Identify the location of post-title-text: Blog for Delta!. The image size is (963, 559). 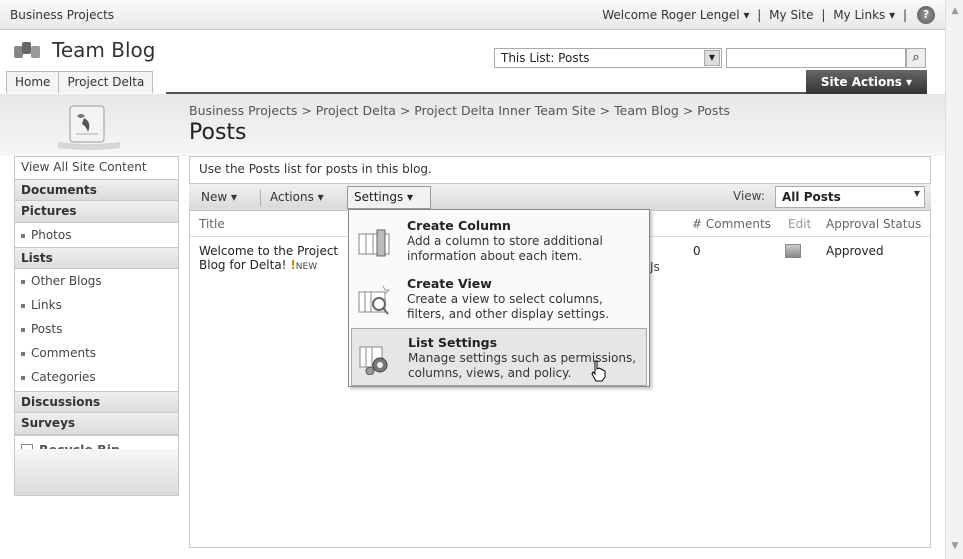
(243, 265).